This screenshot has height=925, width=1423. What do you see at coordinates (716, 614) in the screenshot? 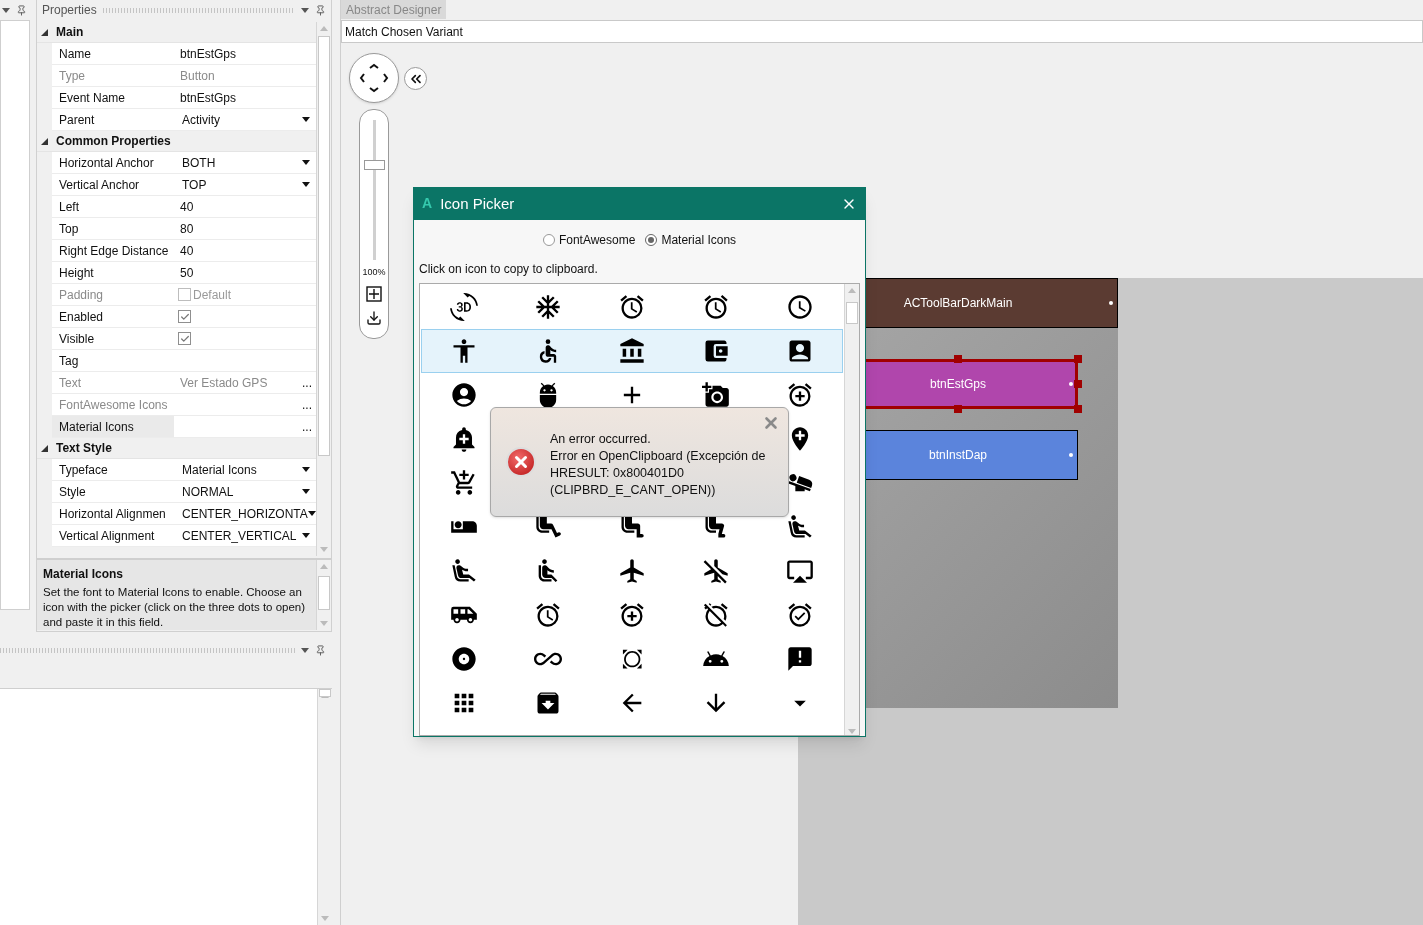
I see `alarm-off-icon` at bounding box center [716, 614].